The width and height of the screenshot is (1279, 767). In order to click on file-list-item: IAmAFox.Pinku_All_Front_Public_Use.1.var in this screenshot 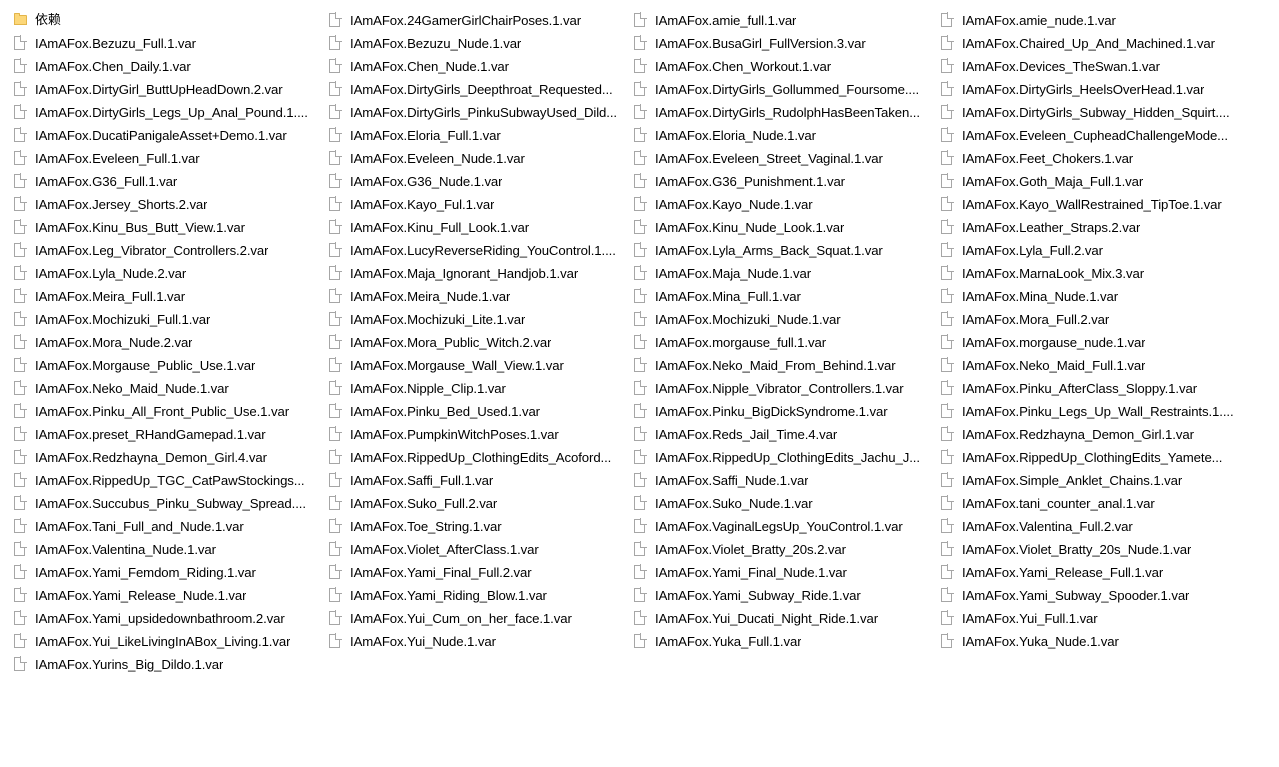, I will do `click(170, 411)`.